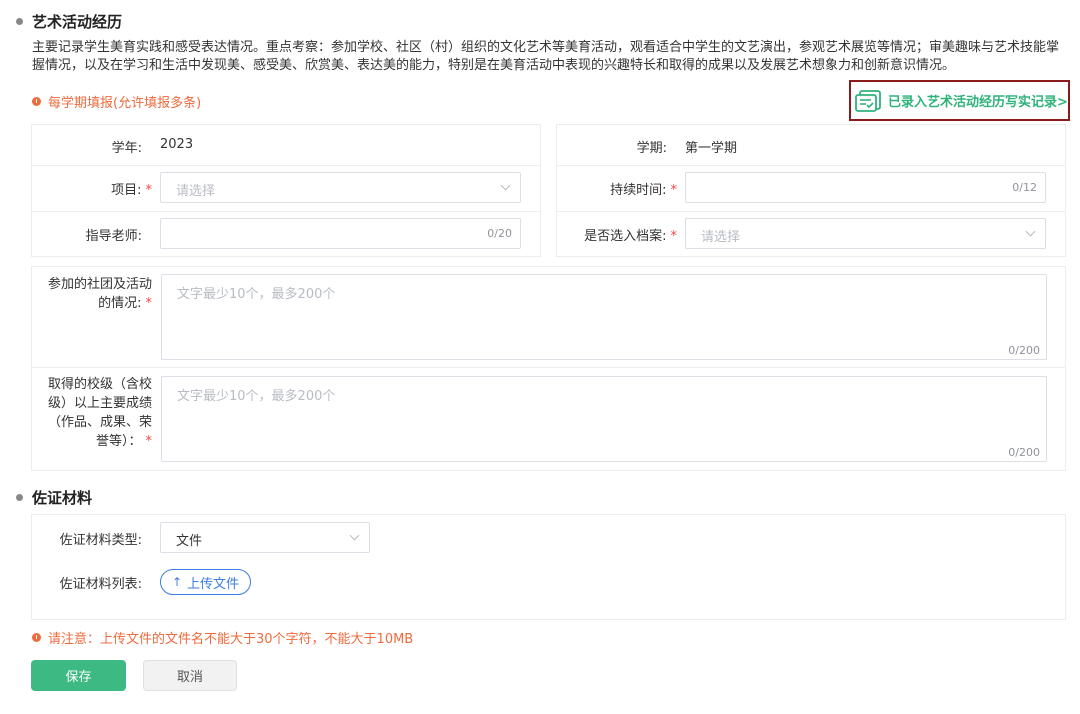 This screenshot has width=1080, height=714. I want to click on duration-input: 0/12, so click(865, 187).